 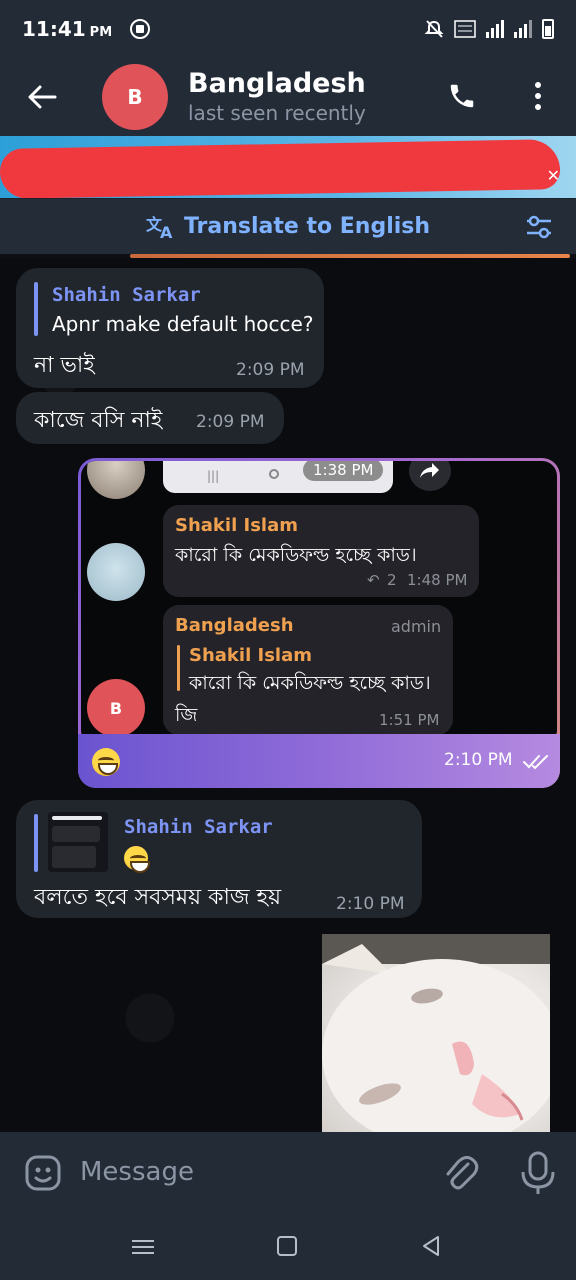 What do you see at coordinates (416, 626) in the screenshot?
I see `inner-role: admin` at bounding box center [416, 626].